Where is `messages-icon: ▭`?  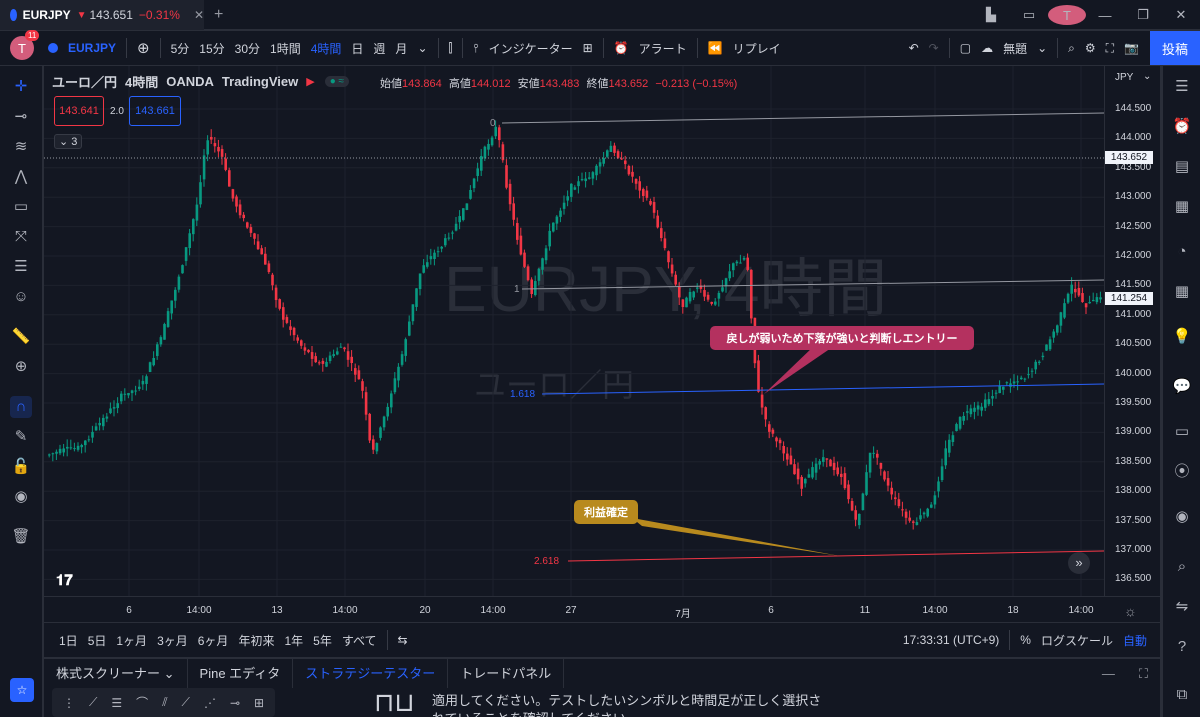
messages-icon: ▭ is located at coordinates (1182, 432).